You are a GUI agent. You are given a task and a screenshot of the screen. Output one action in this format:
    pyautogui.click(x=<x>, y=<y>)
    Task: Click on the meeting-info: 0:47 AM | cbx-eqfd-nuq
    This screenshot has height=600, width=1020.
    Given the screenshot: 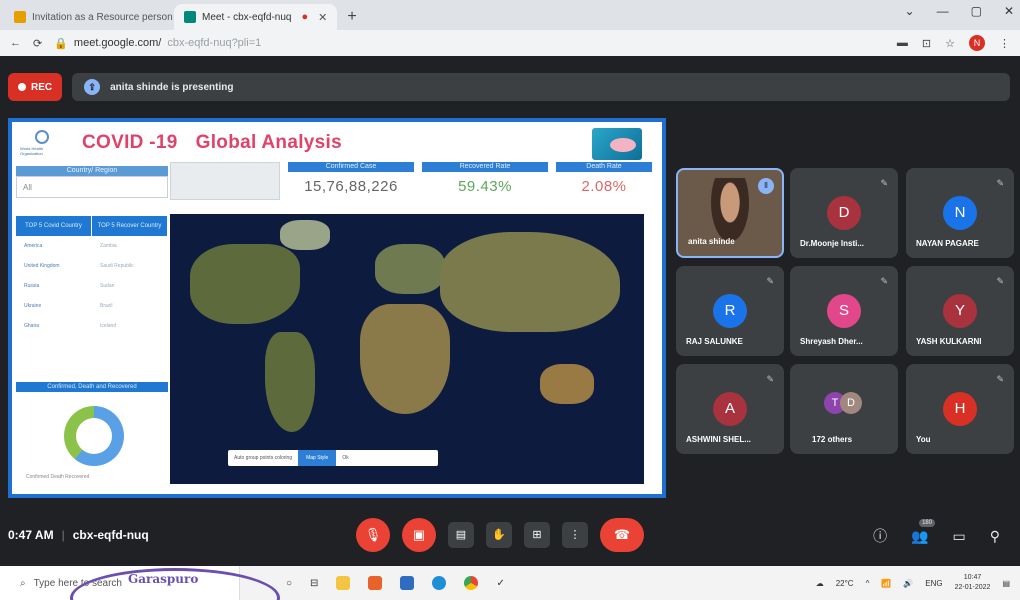 What is the action you would take?
    pyautogui.click(x=78, y=535)
    